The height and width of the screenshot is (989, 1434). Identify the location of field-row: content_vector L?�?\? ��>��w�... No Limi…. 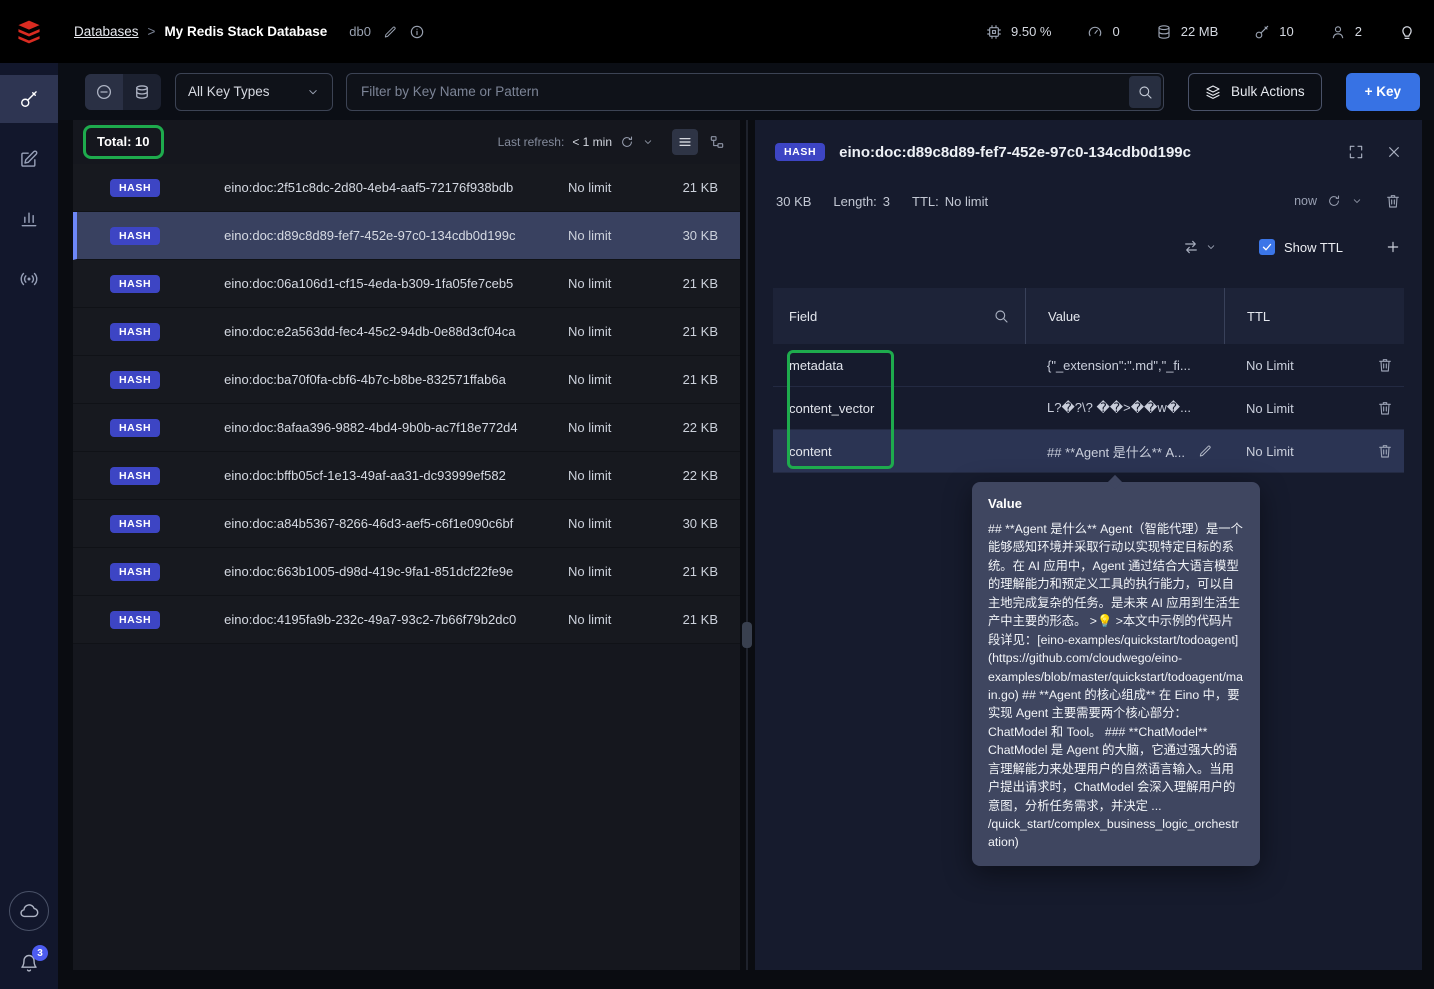
(1088, 408).